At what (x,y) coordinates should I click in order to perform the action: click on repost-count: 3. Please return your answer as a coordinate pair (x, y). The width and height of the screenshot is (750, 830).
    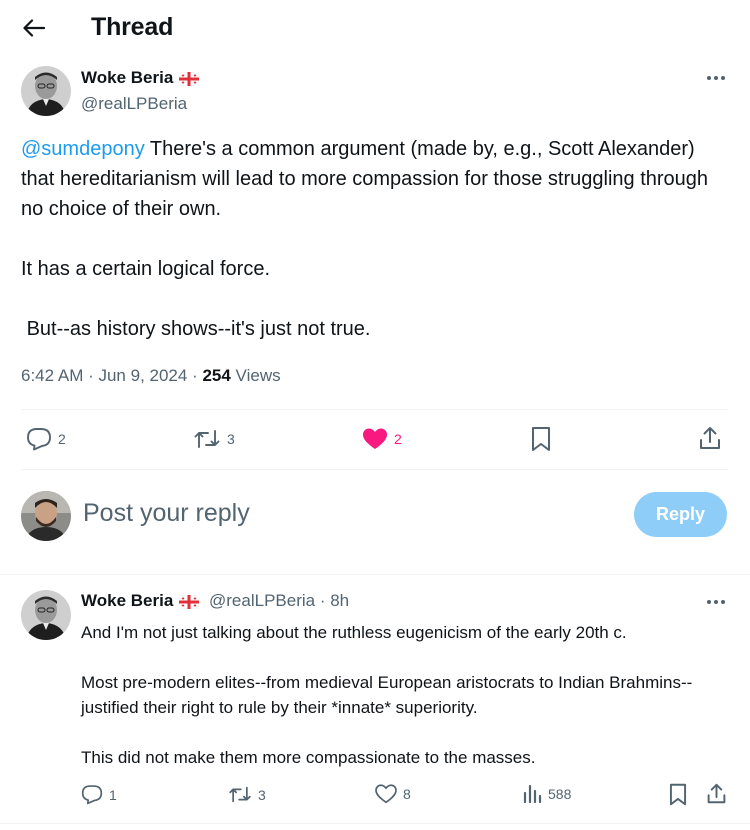
    Looking at the image, I should click on (231, 439).